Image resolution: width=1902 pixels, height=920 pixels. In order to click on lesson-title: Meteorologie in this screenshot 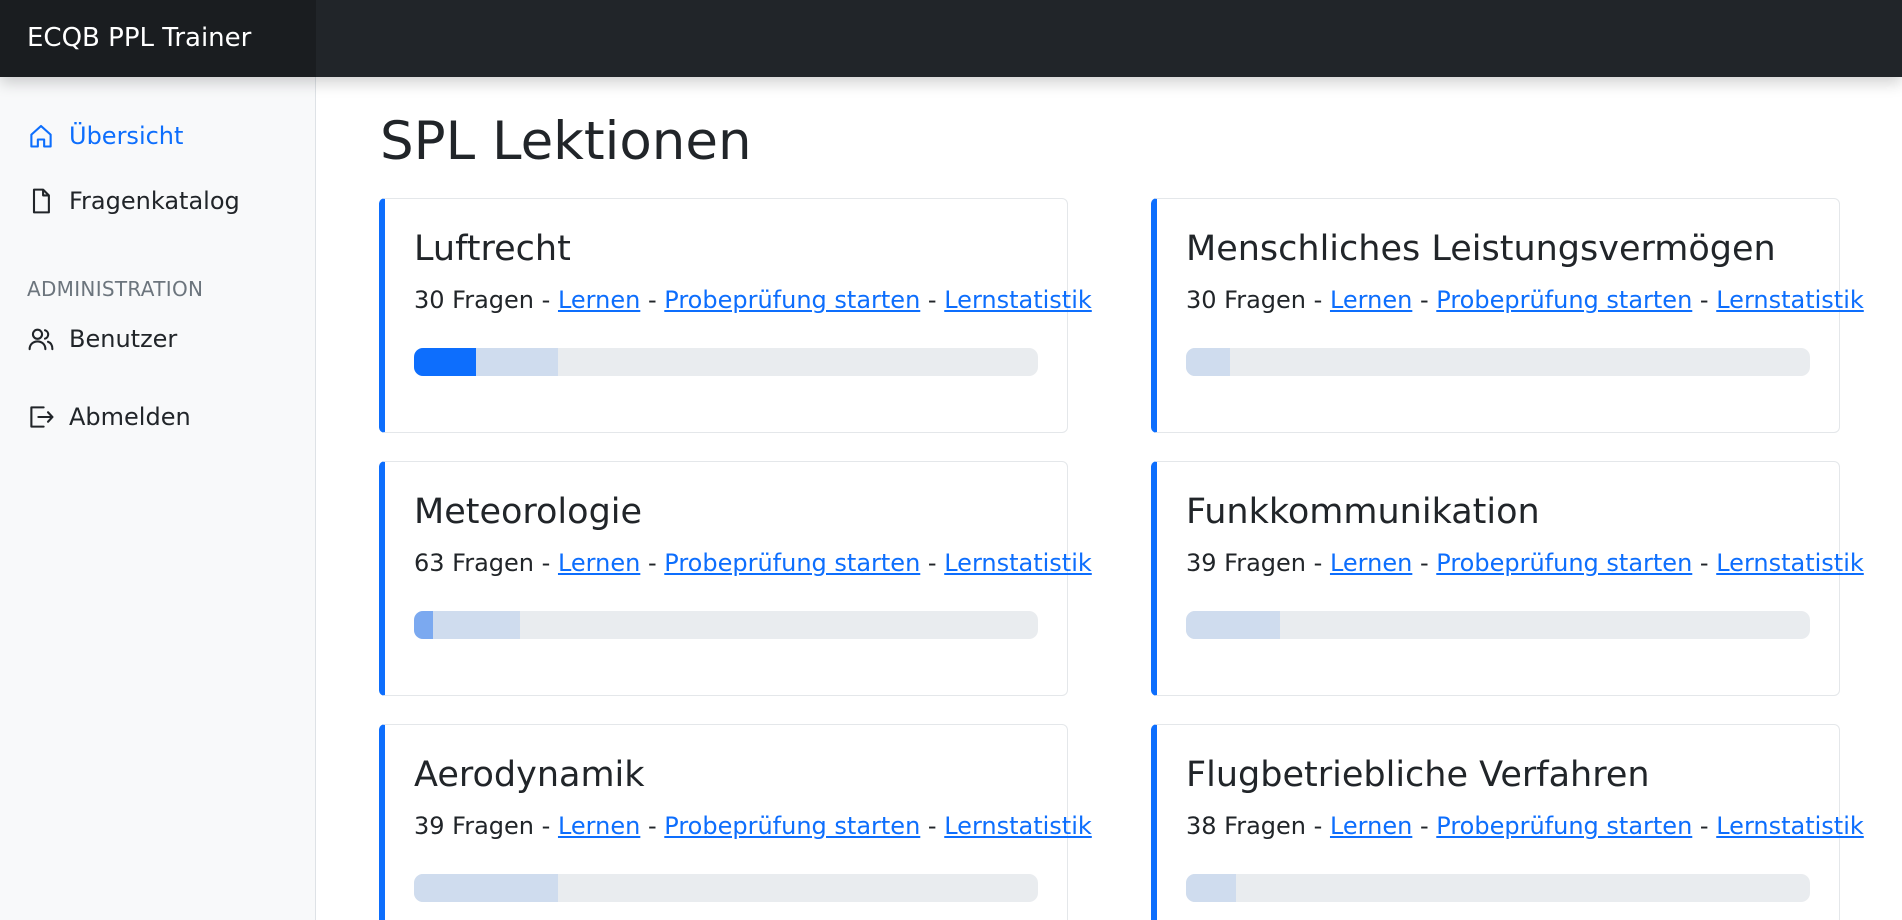, I will do `click(528, 512)`.